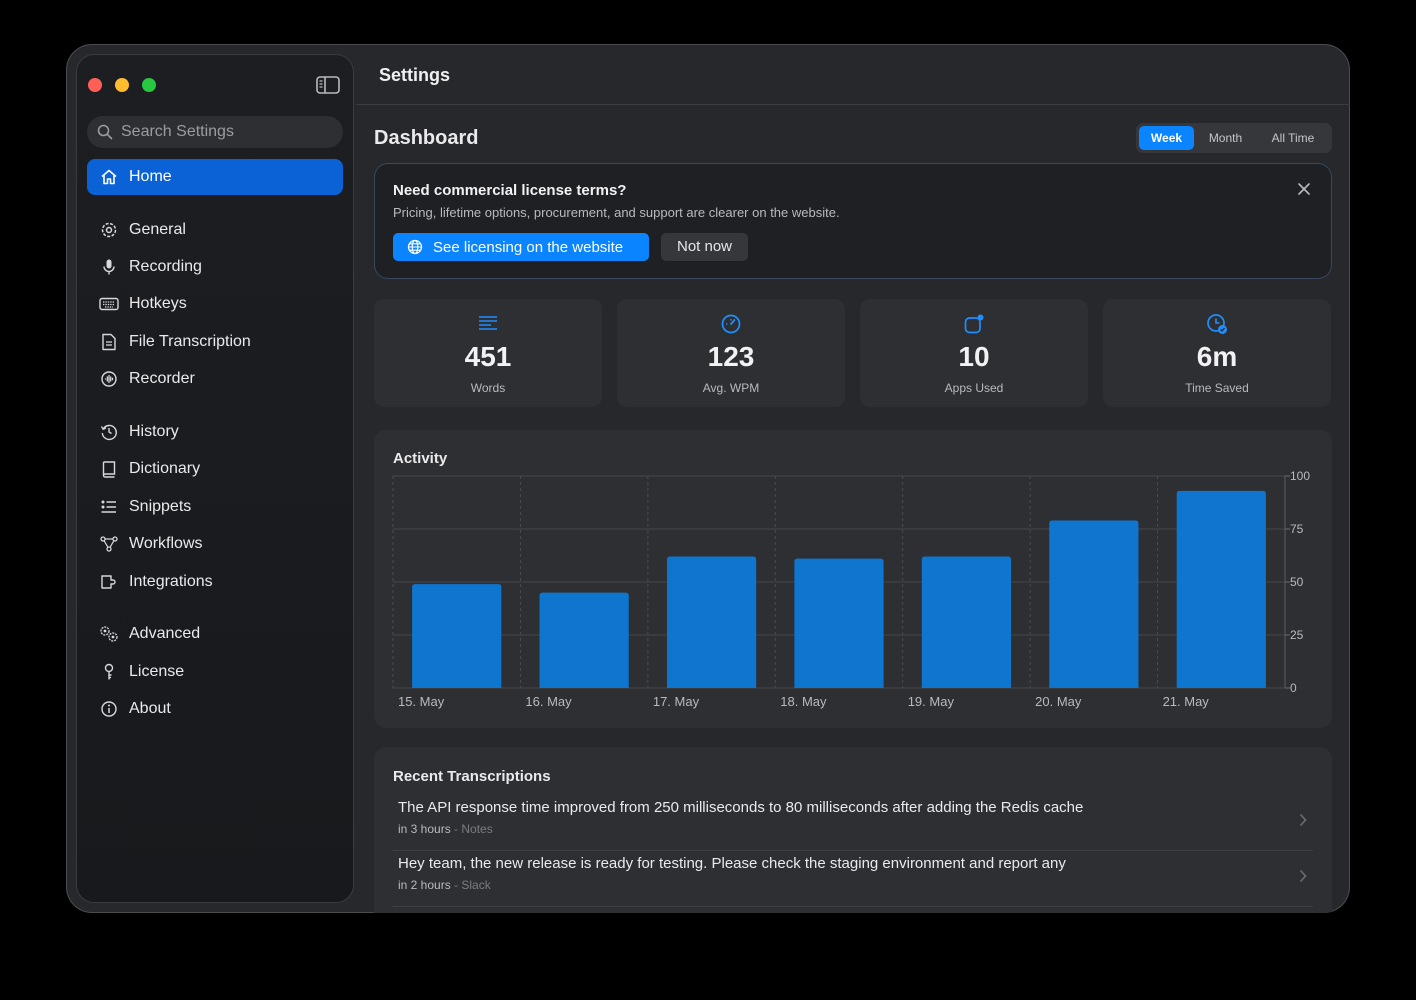  I want to click on sidebar-item-hotkeys: Hotkeys, so click(215, 304).